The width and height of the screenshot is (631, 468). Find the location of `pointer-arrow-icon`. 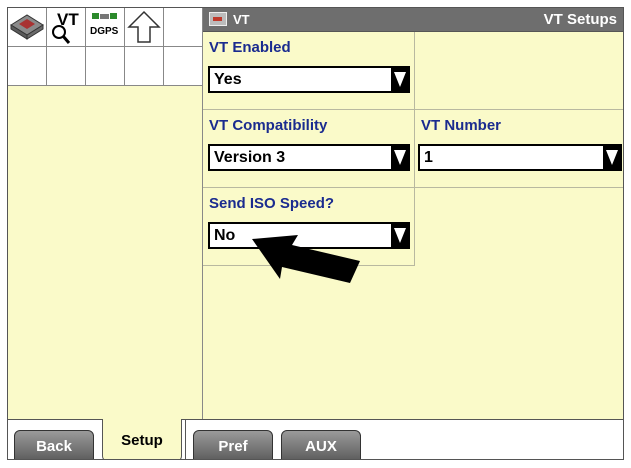

pointer-arrow-icon is located at coordinates (306, 259).